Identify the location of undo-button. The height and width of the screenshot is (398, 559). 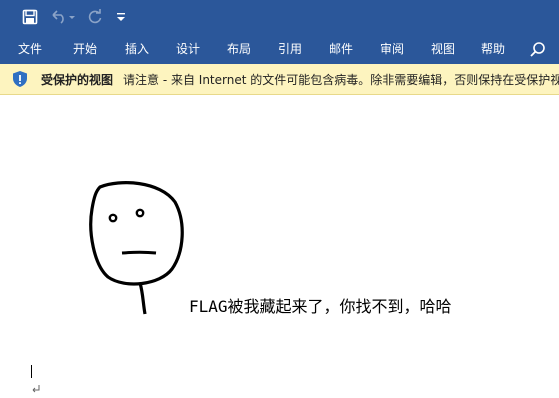
(63, 17).